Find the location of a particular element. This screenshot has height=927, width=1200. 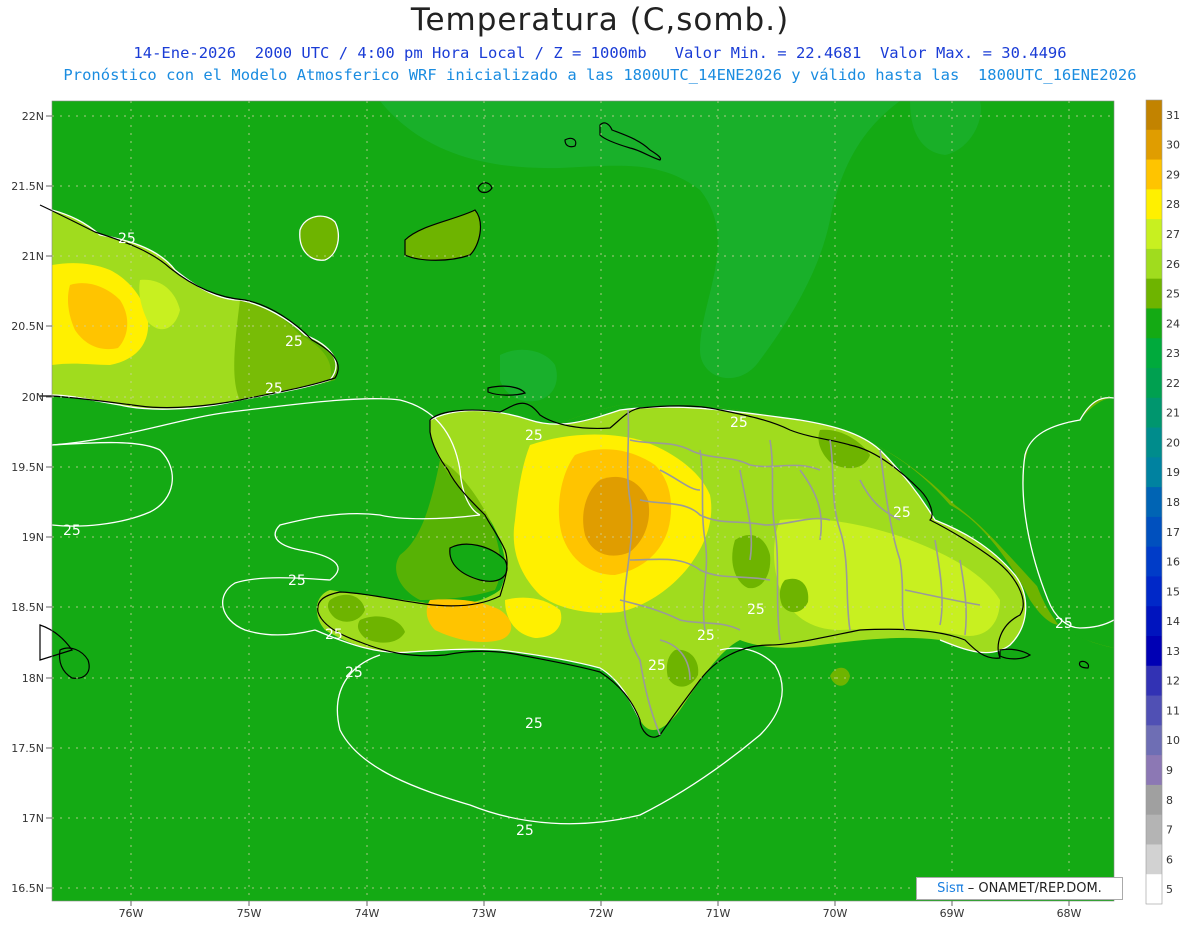

colorbar-label: 15 is located at coordinates (1173, 591).